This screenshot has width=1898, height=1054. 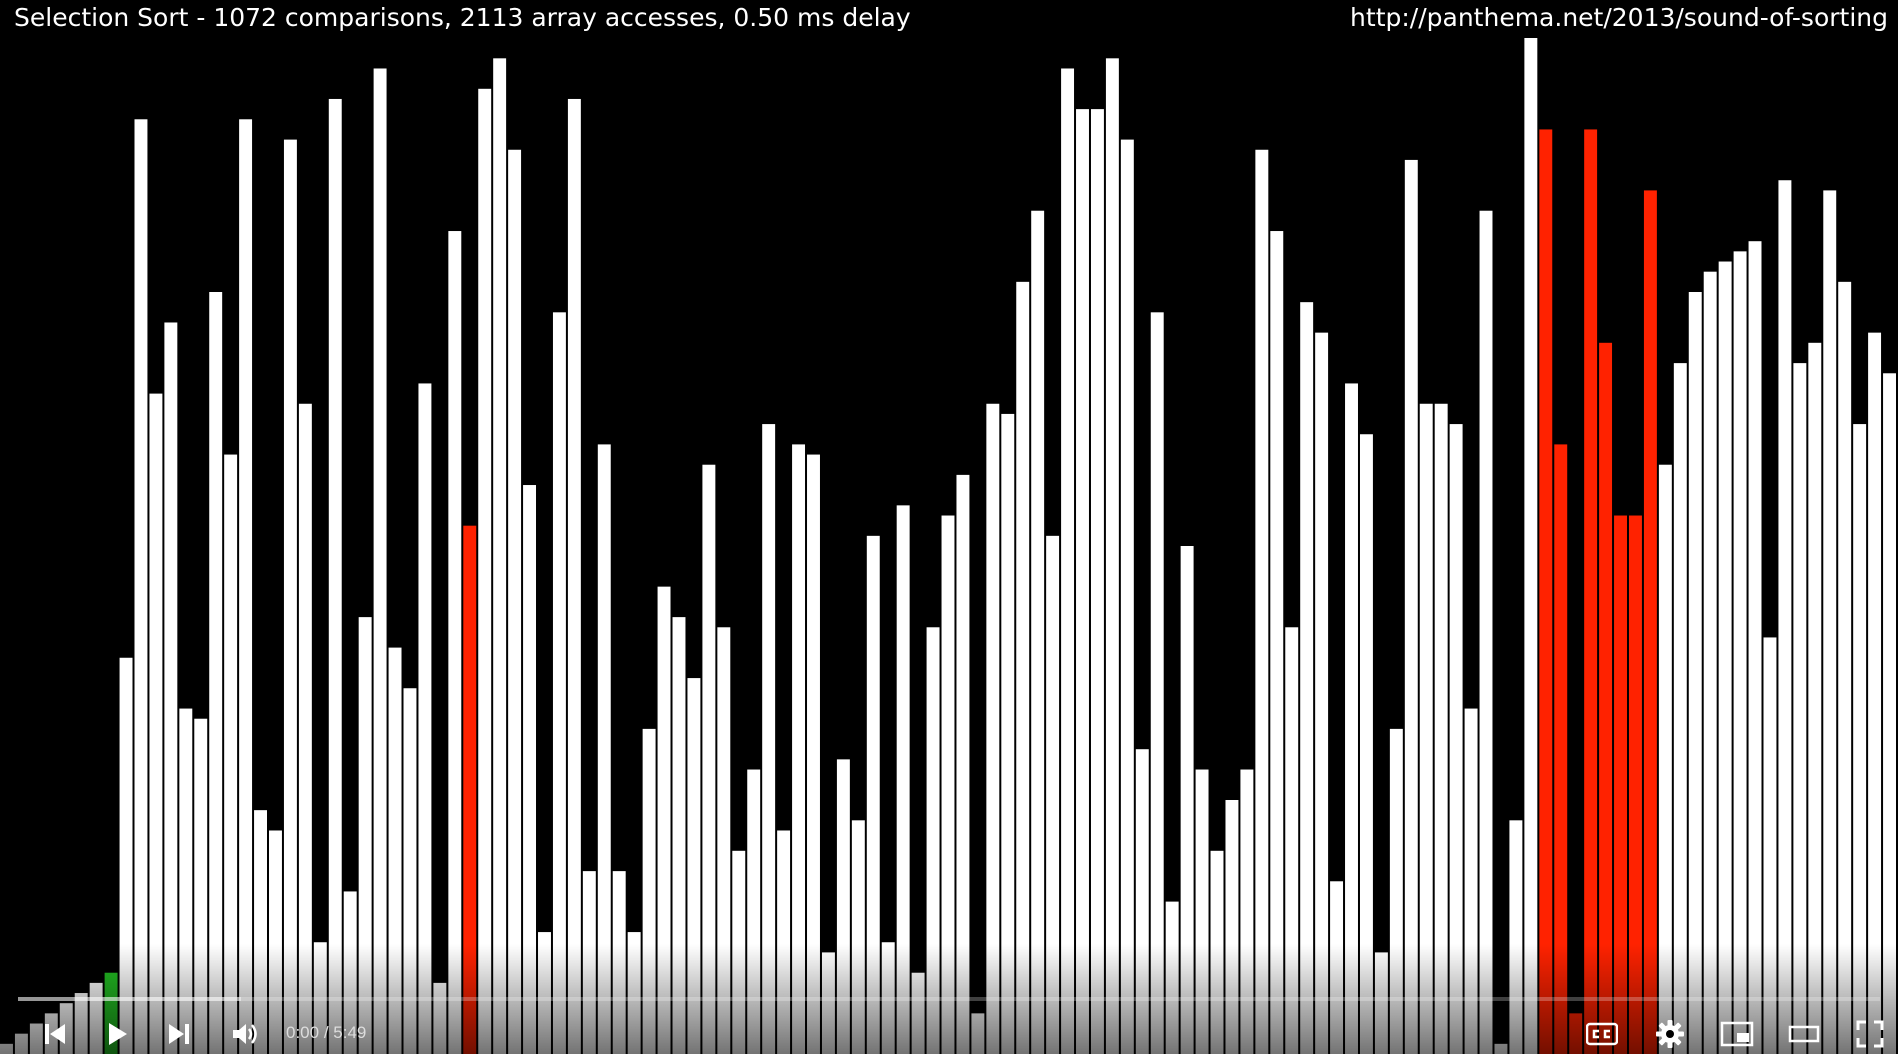 I want to click on volume-icon, so click(x=245, y=1034).